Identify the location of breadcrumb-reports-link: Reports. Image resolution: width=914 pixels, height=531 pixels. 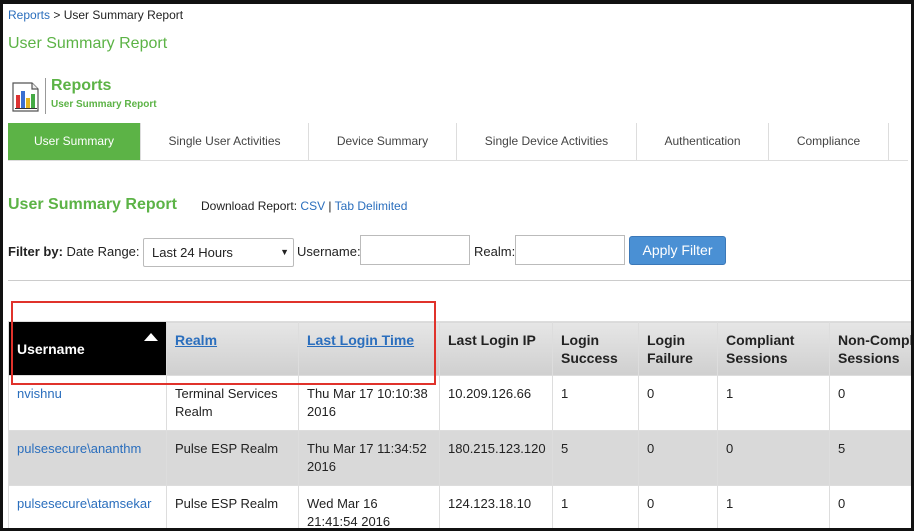
(29, 15).